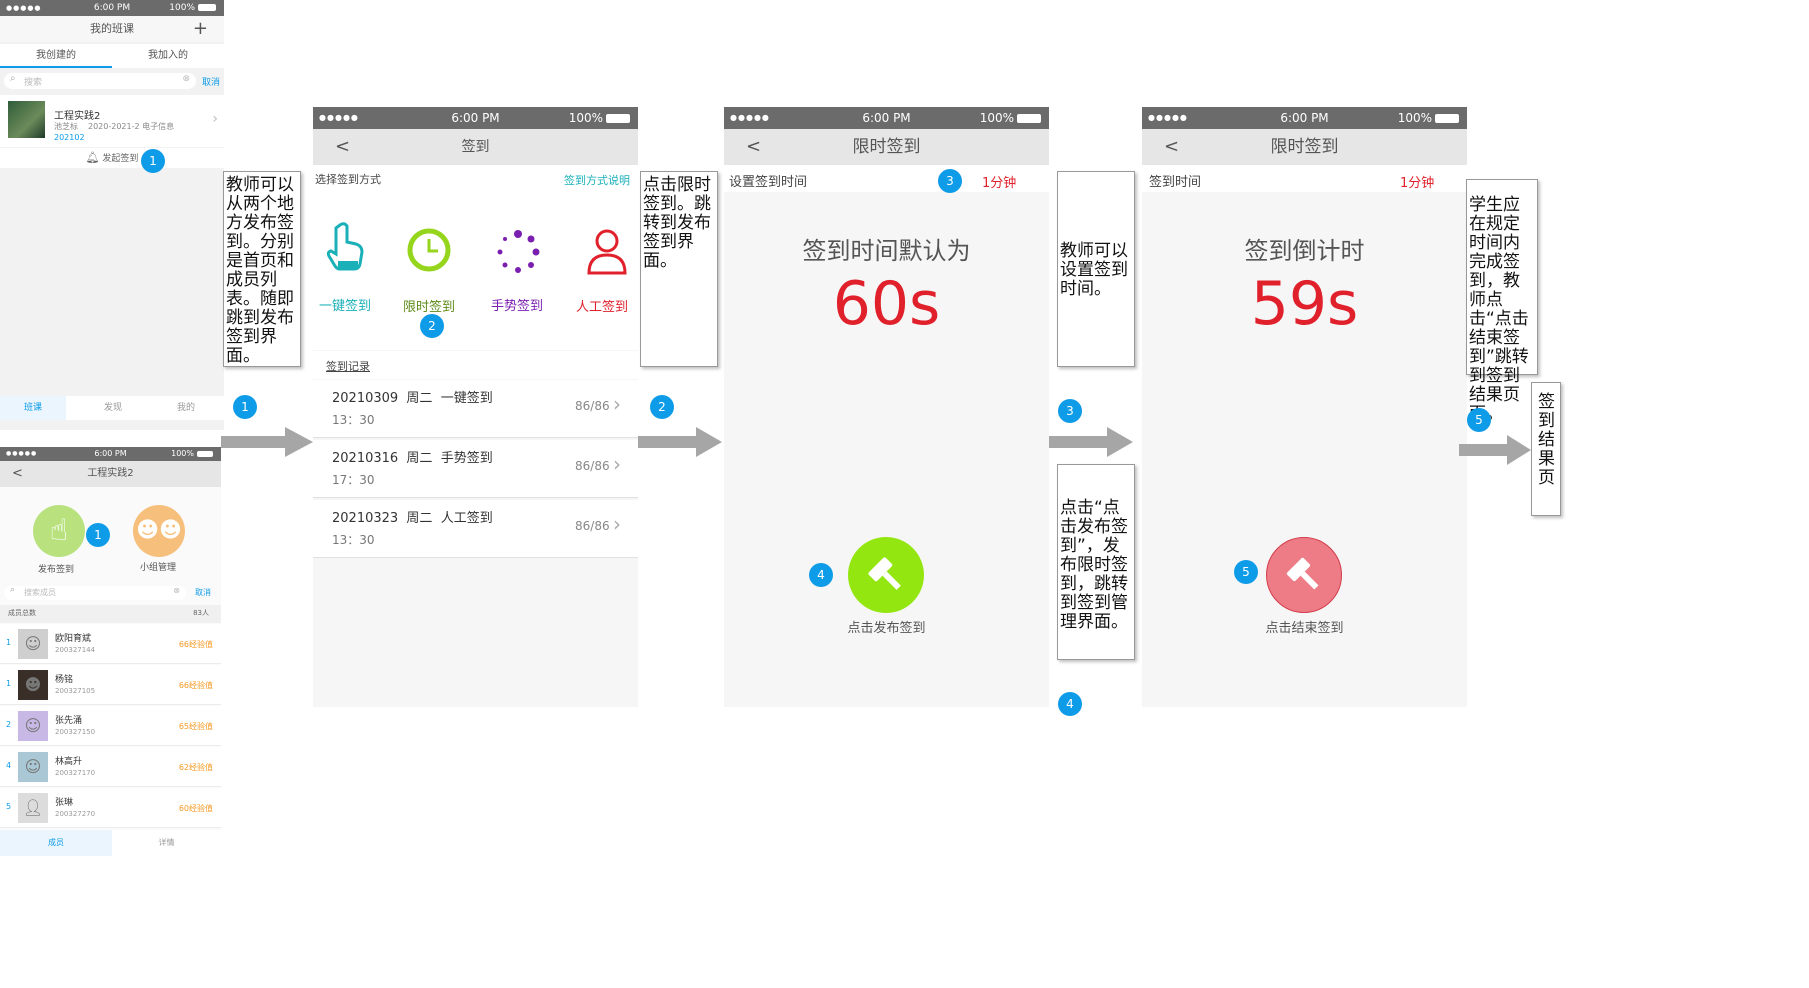 This screenshot has width=1809, height=988. I want to click on step-badge: 4, so click(1070, 704).